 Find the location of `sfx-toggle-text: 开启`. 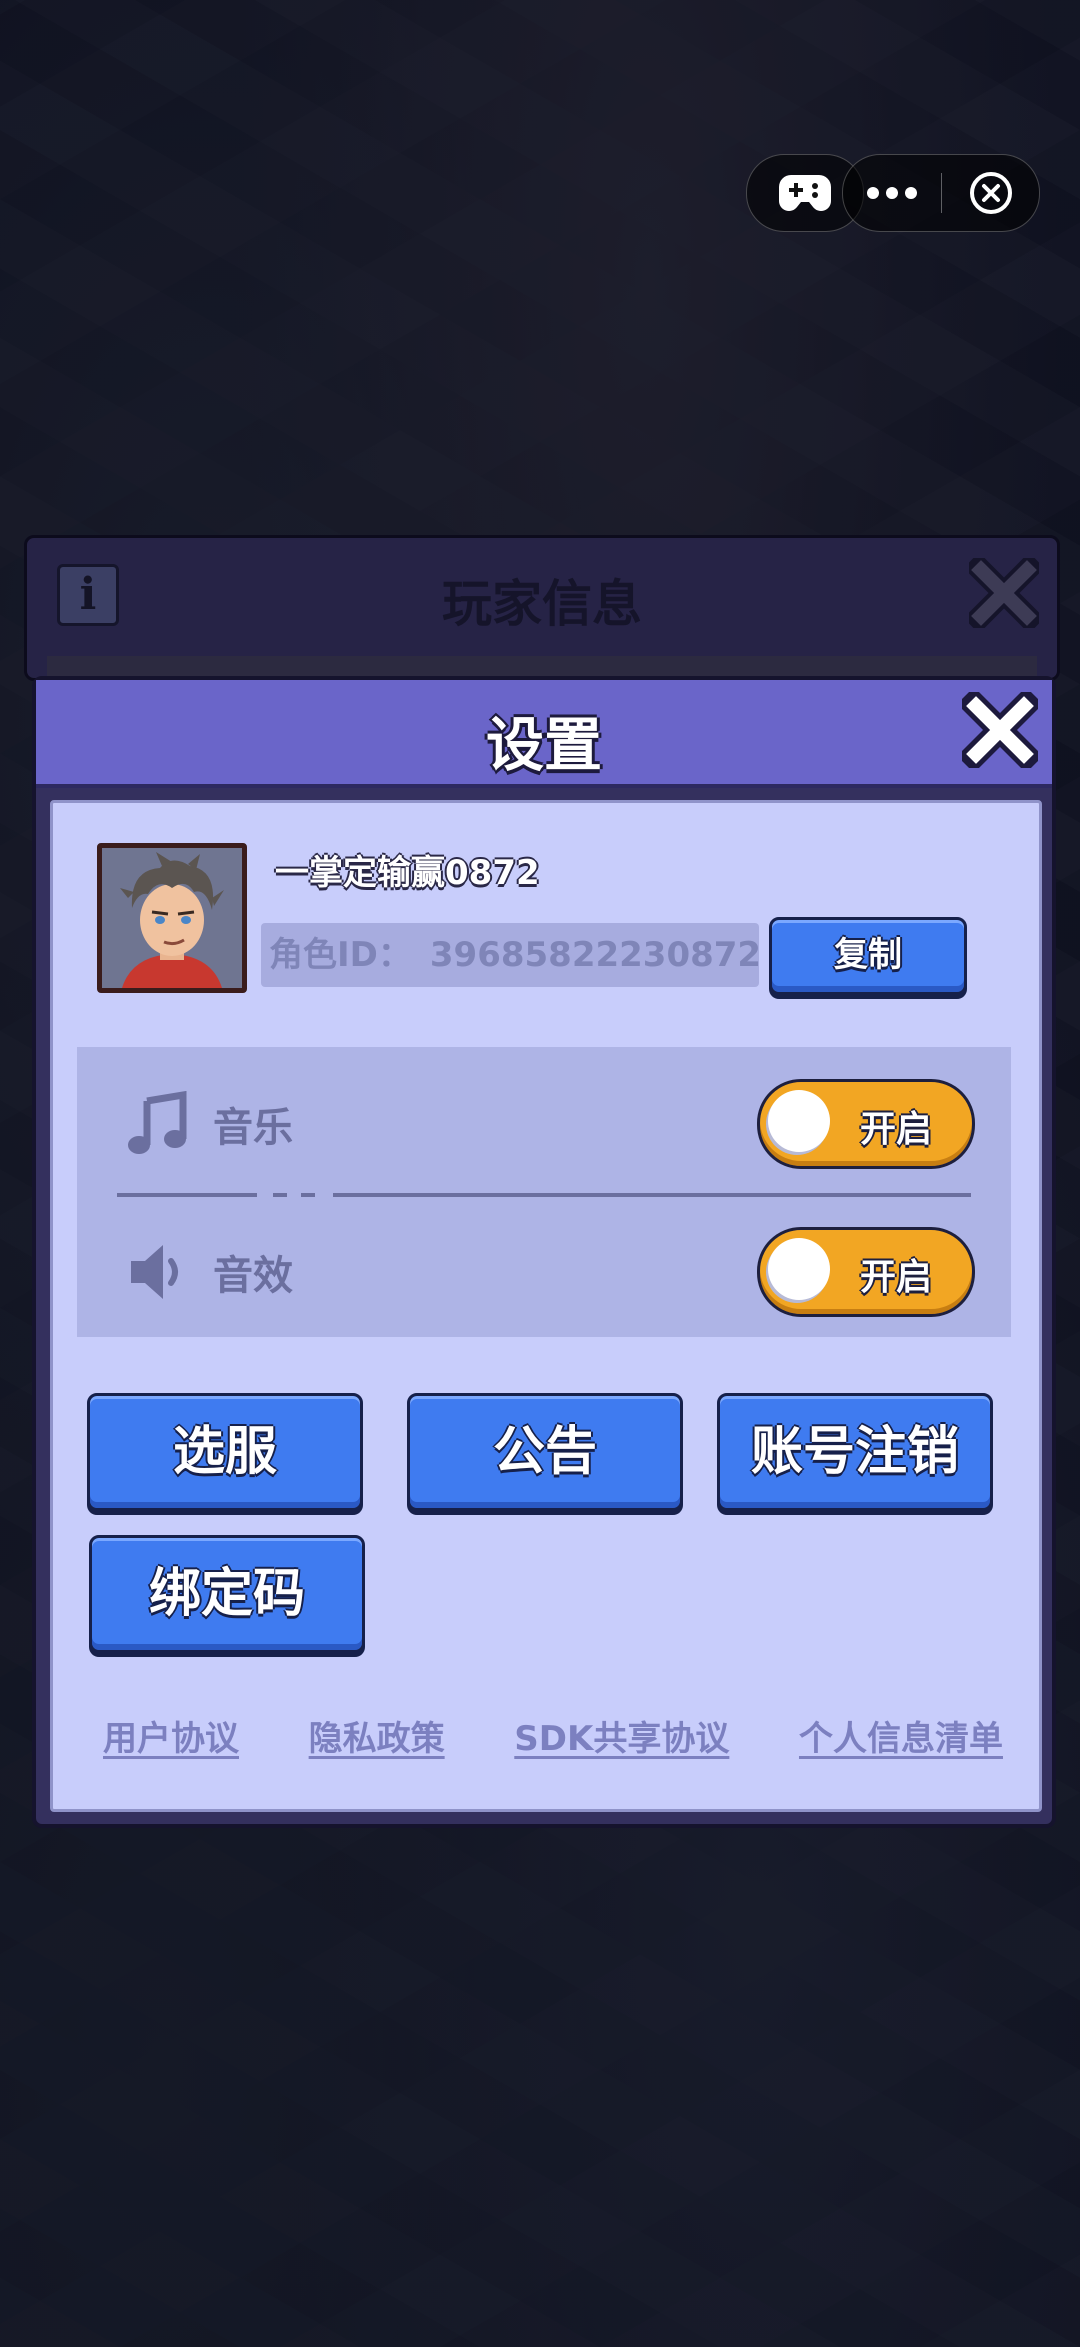

sfx-toggle-text: 开启 is located at coordinates (896, 1277).